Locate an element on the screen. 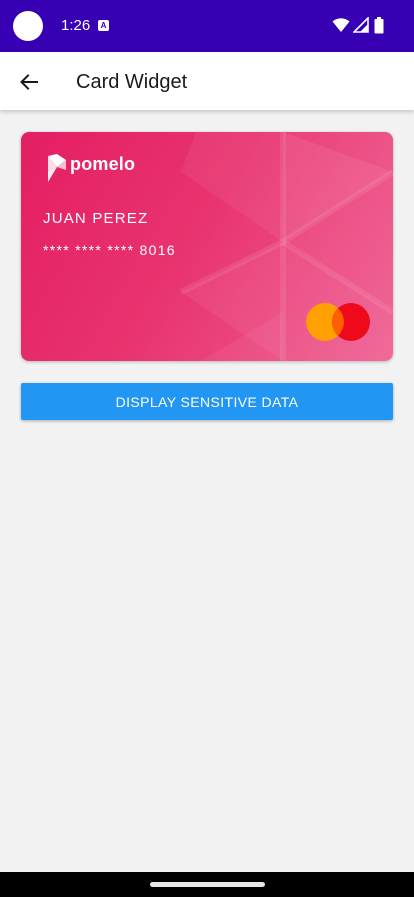 The width and height of the screenshot is (414, 897). wifi-icon is located at coordinates (341, 25).